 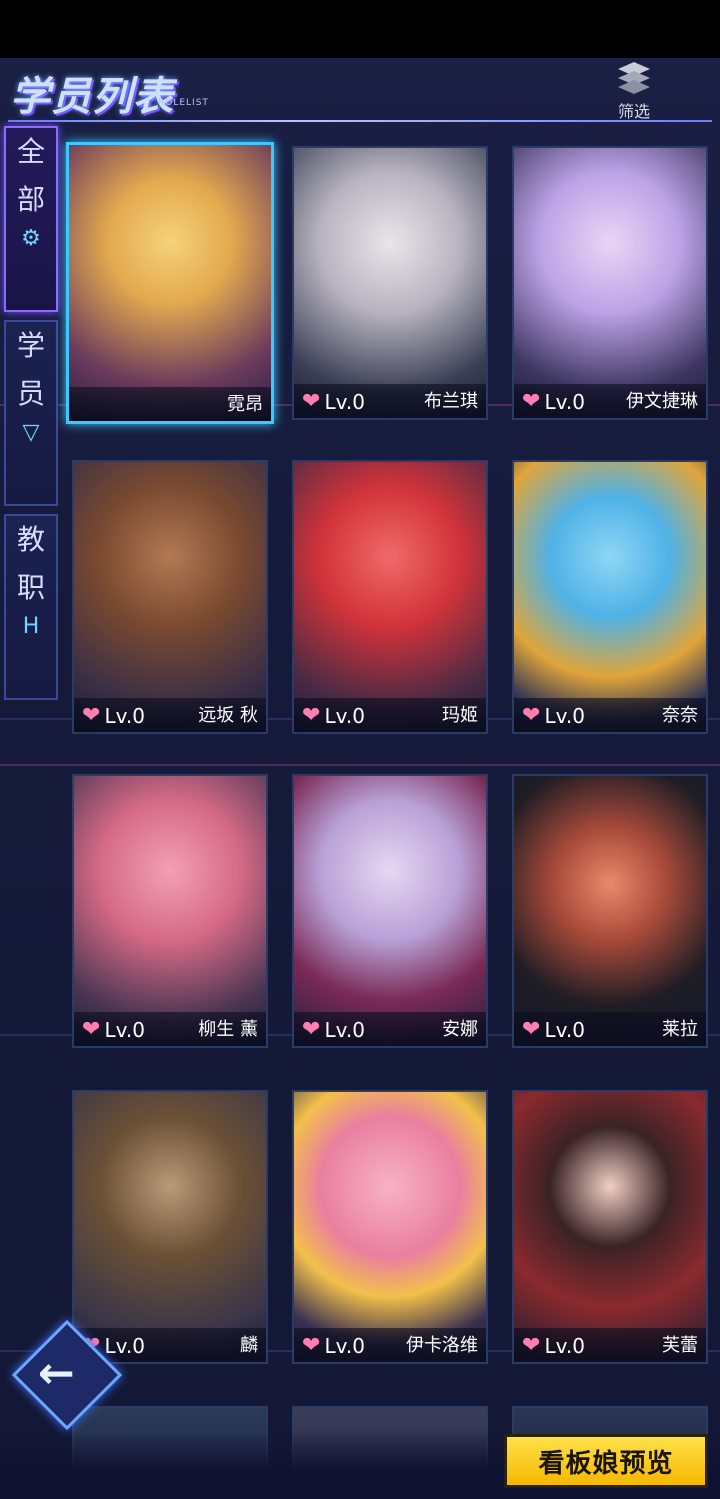 What do you see at coordinates (610, 715) in the screenshot?
I see `card-nameplate: ❤ Lv.0 奈奈` at bounding box center [610, 715].